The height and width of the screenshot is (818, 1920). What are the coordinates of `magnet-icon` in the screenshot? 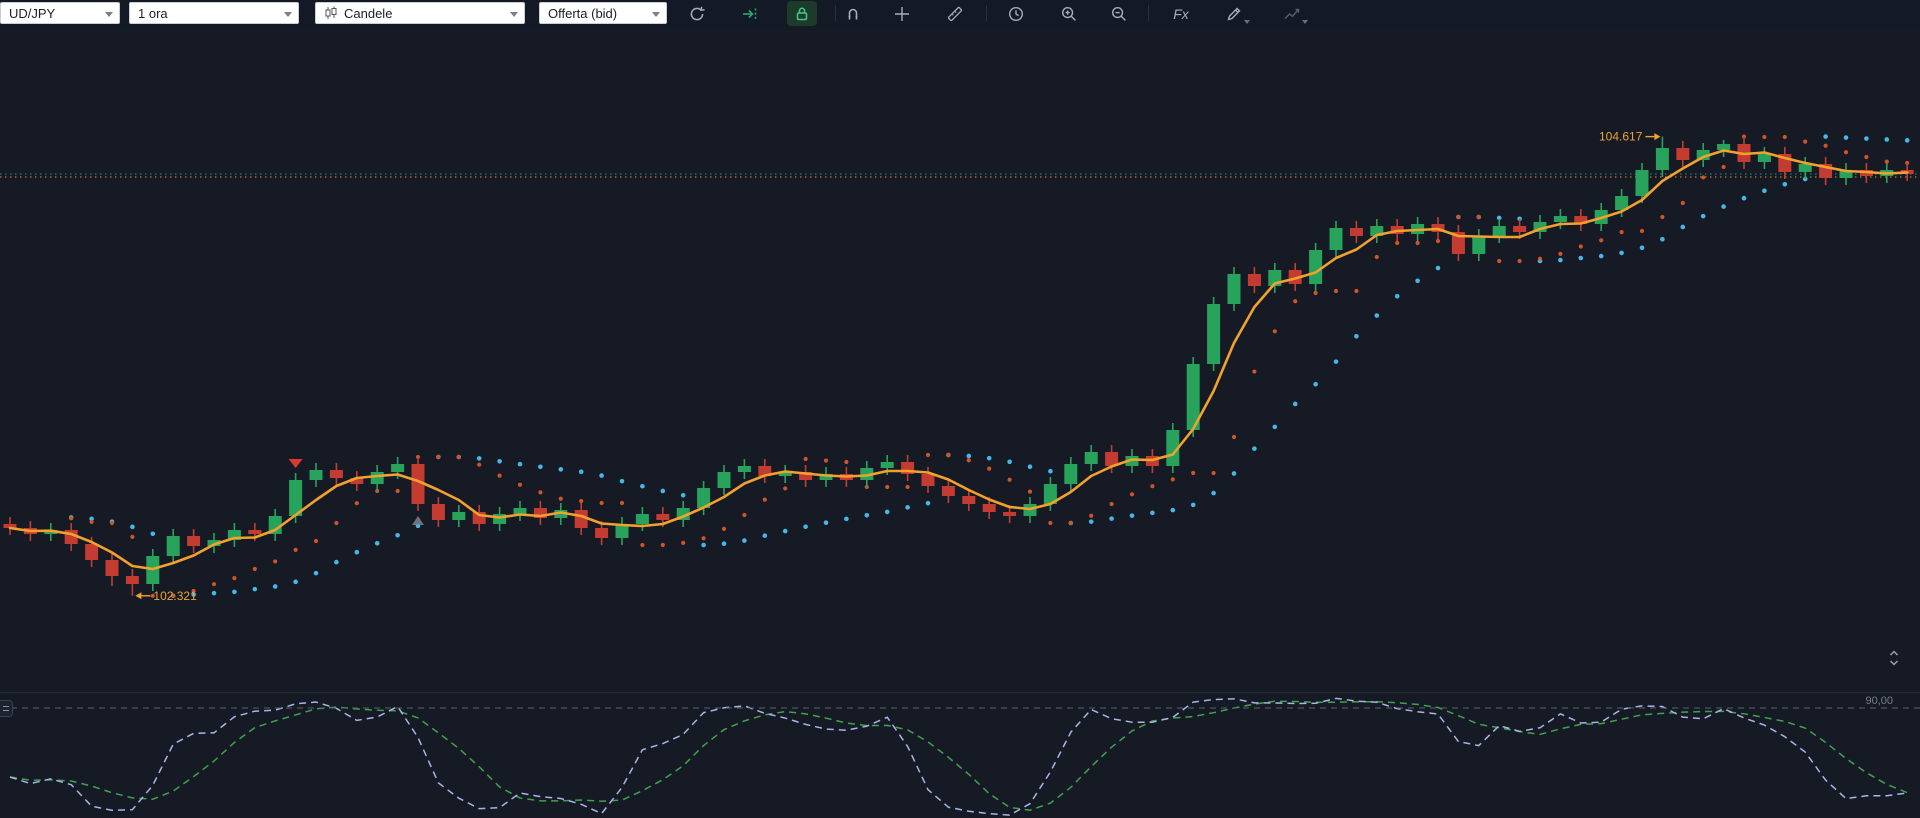 It's located at (853, 14).